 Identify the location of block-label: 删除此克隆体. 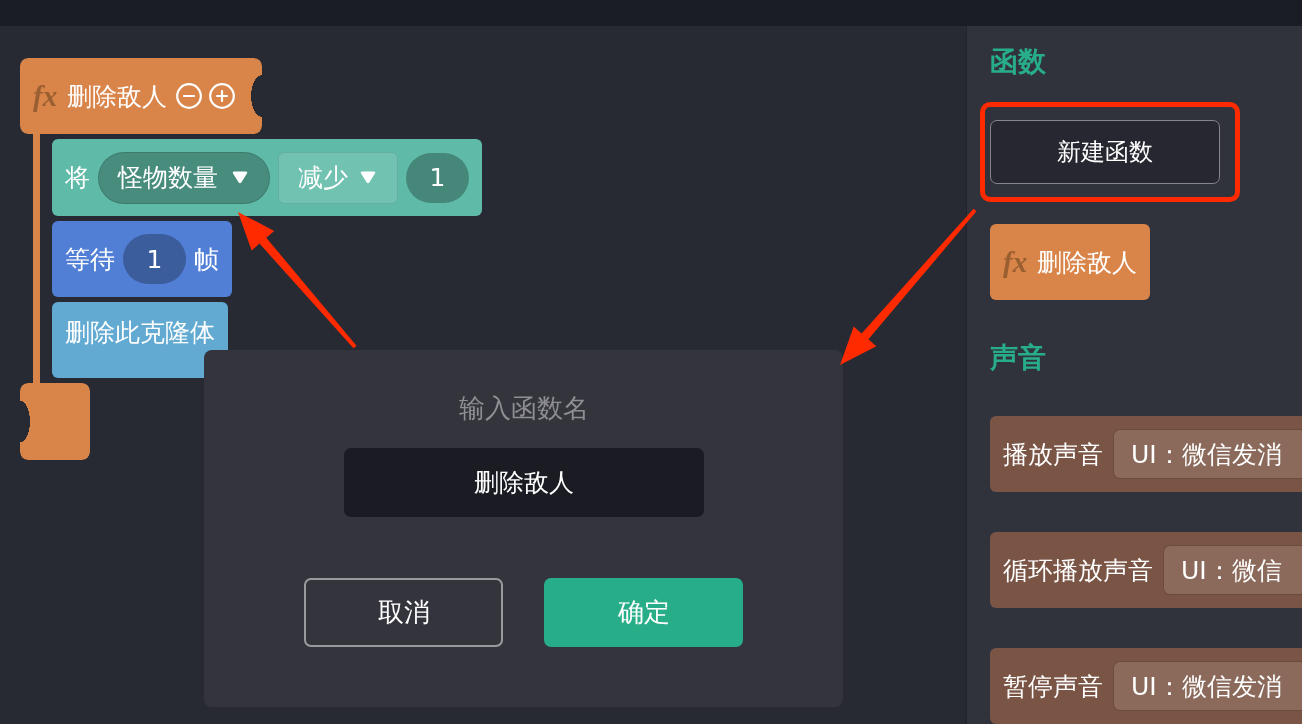
(140, 332).